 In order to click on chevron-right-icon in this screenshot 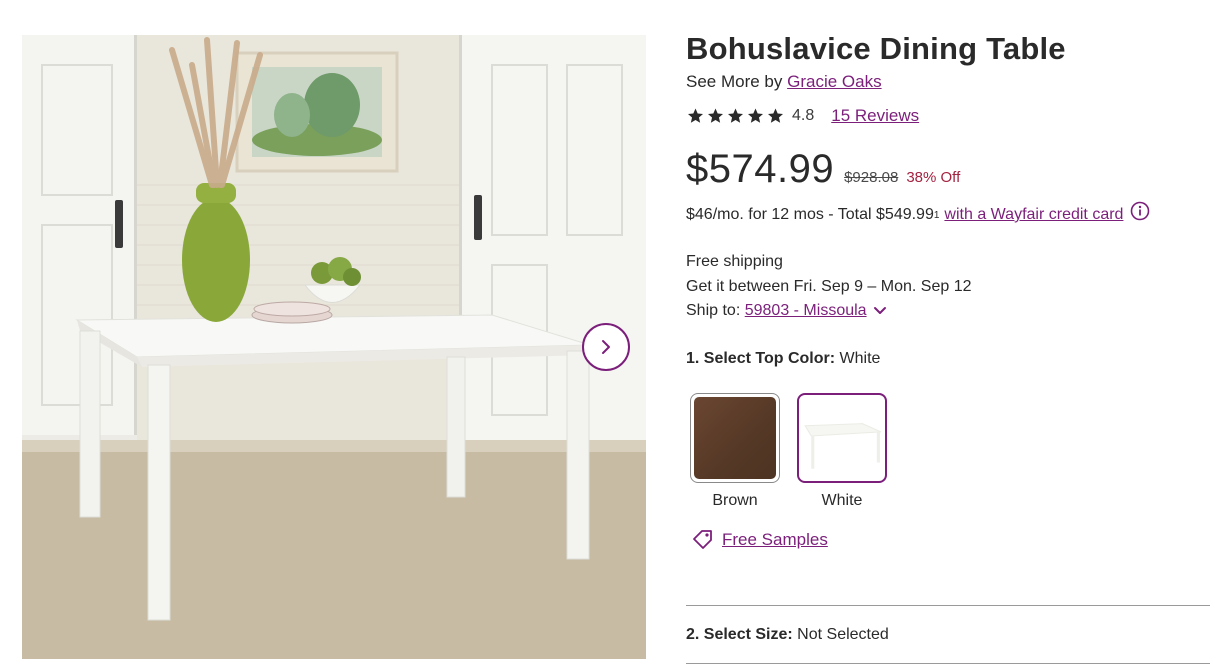, I will do `click(606, 347)`.